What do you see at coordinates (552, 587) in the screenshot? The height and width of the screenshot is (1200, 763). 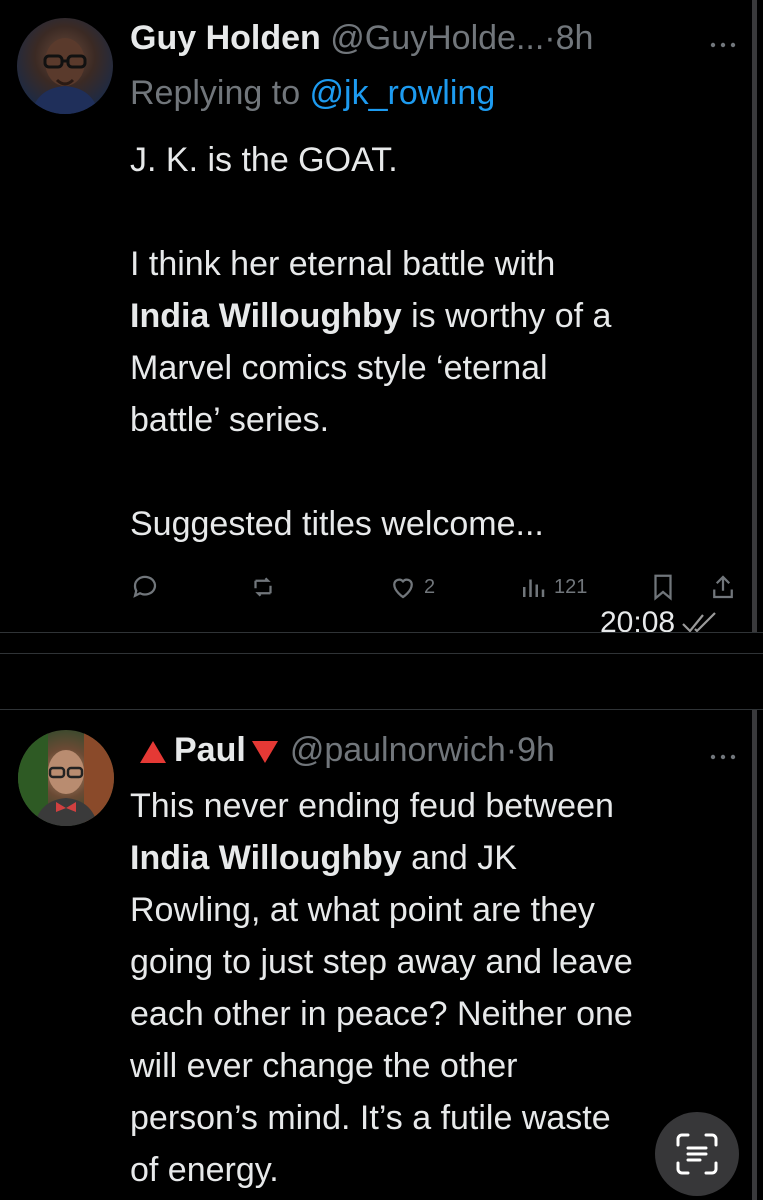 I see `views-button: 121` at bounding box center [552, 587].